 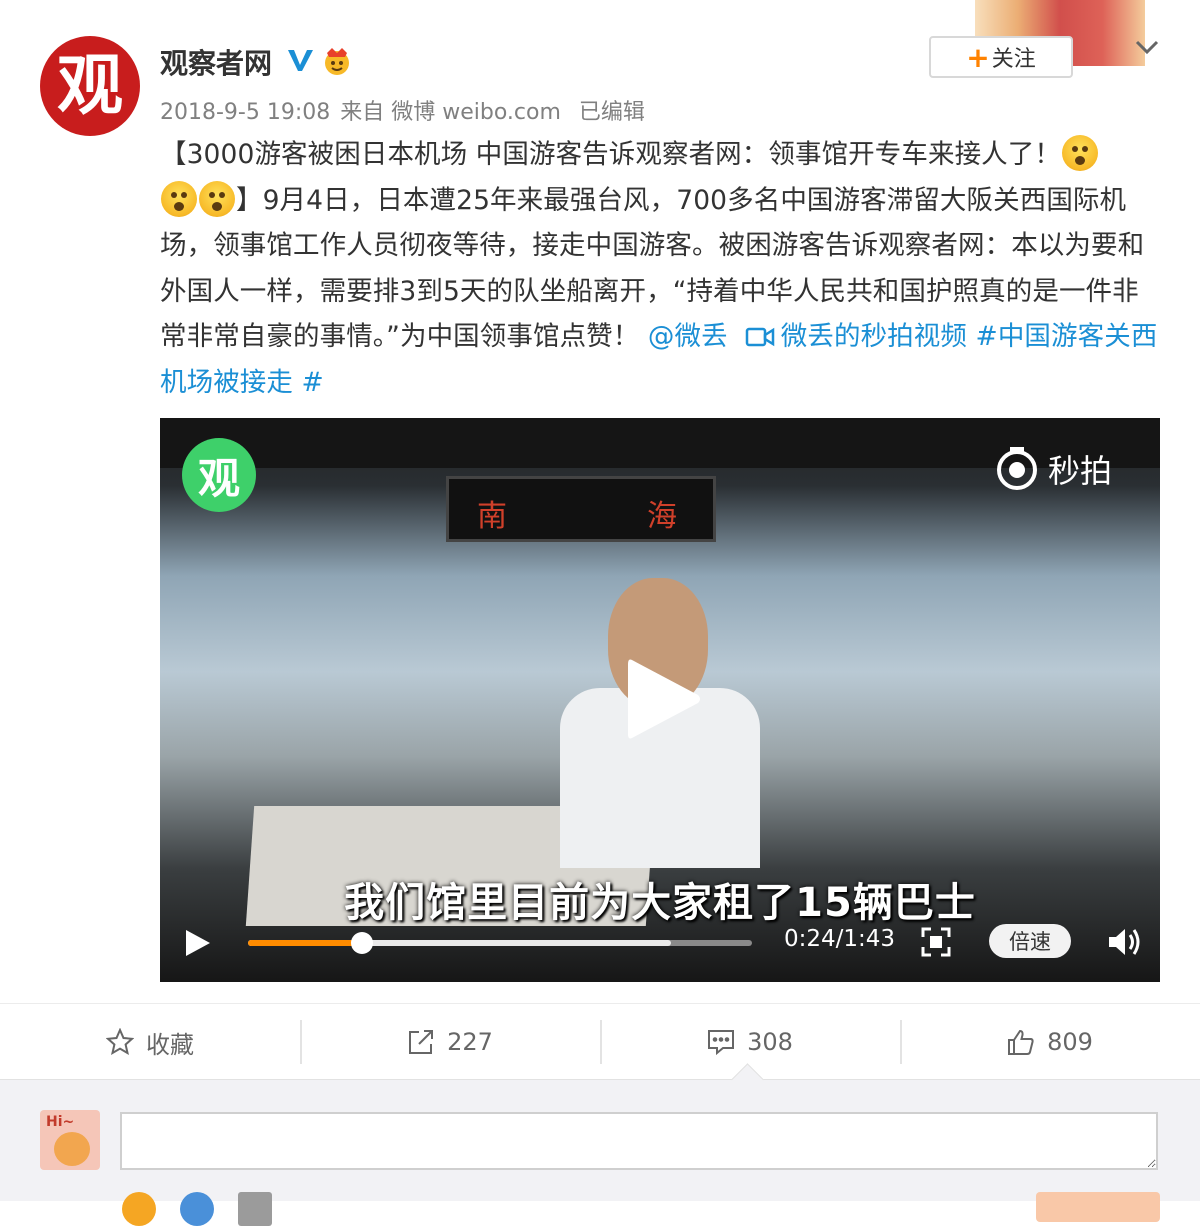 I want to click on image-icon, so click(x=255, y=1209).